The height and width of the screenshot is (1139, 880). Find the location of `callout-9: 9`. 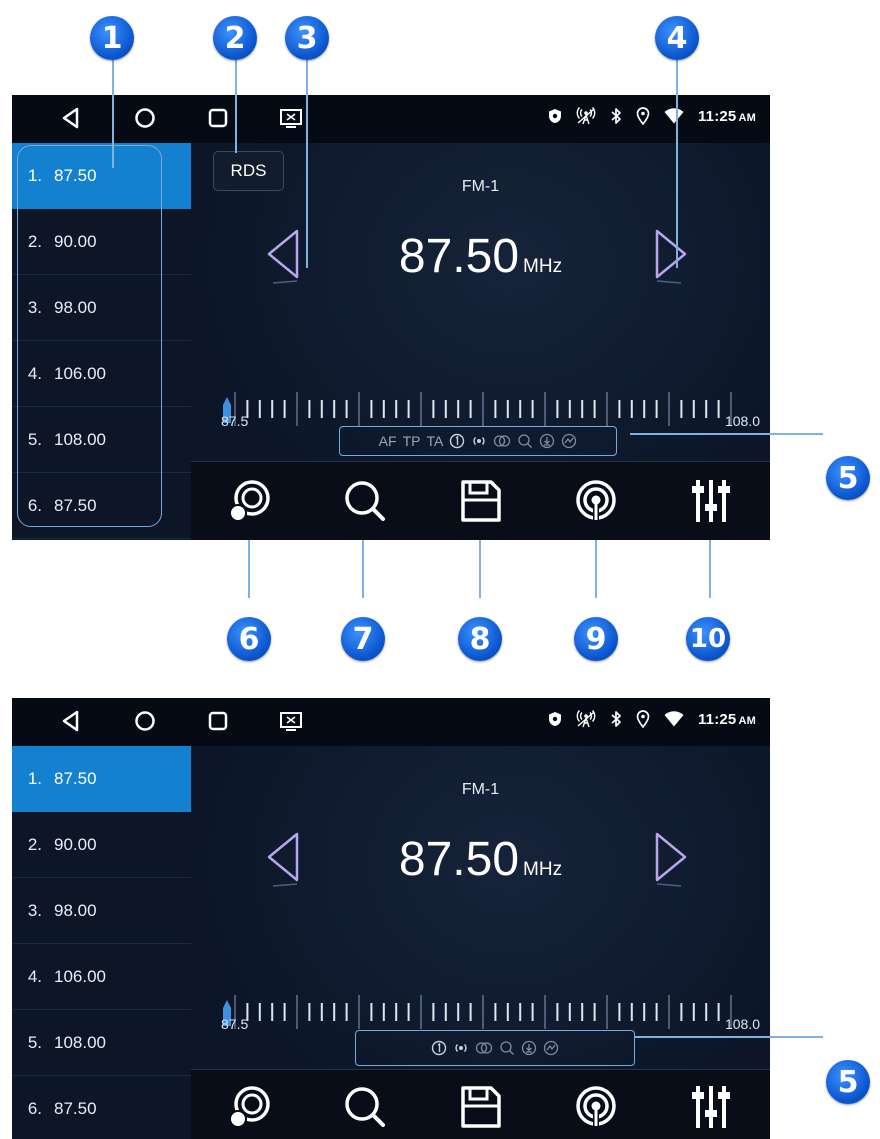

callout-9: 9 is located at coordinates (596, 639).